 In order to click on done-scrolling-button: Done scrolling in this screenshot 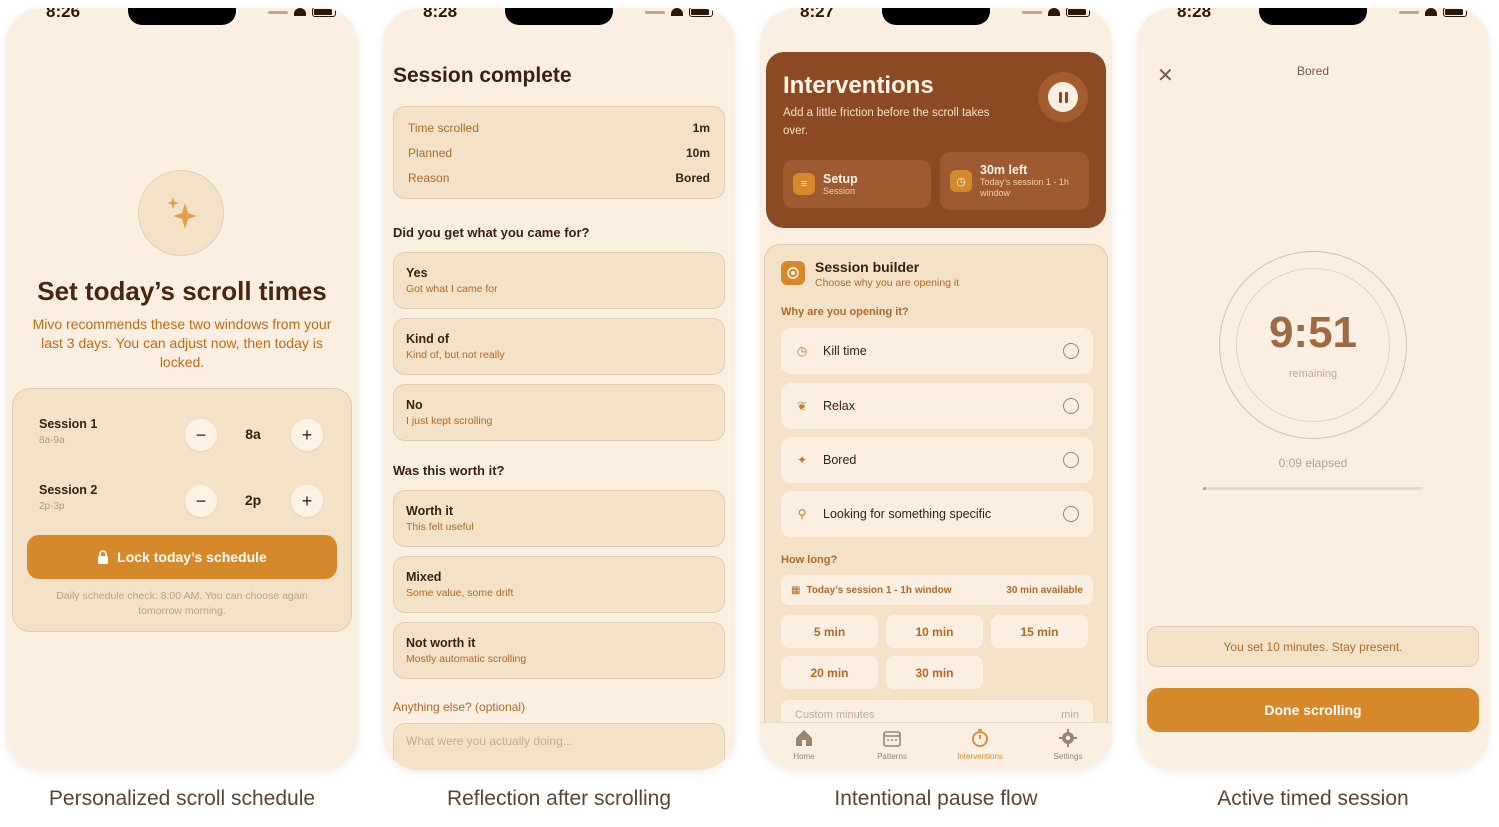, I will do `click(1313, 710)`.